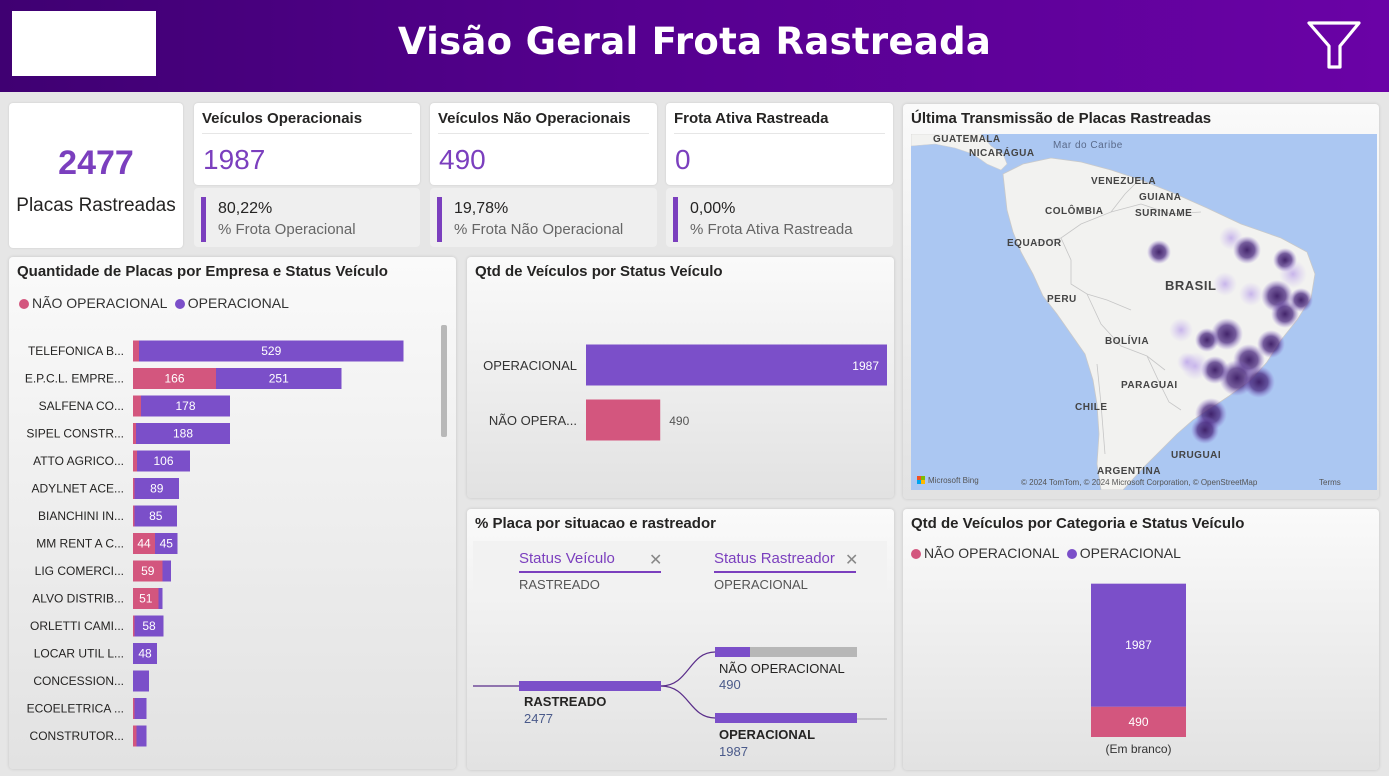 This screenshot has width=1389, height=776. Describe the element at coordinates (1163, 213) in the screenshot. I see `map-label: SURINAME` at that location.